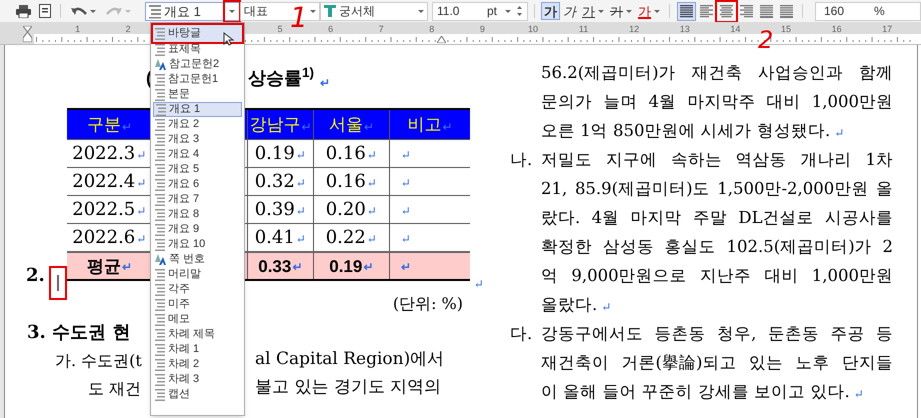  I want to click on font-size-field: 11.0 pt, so click(480, 11).